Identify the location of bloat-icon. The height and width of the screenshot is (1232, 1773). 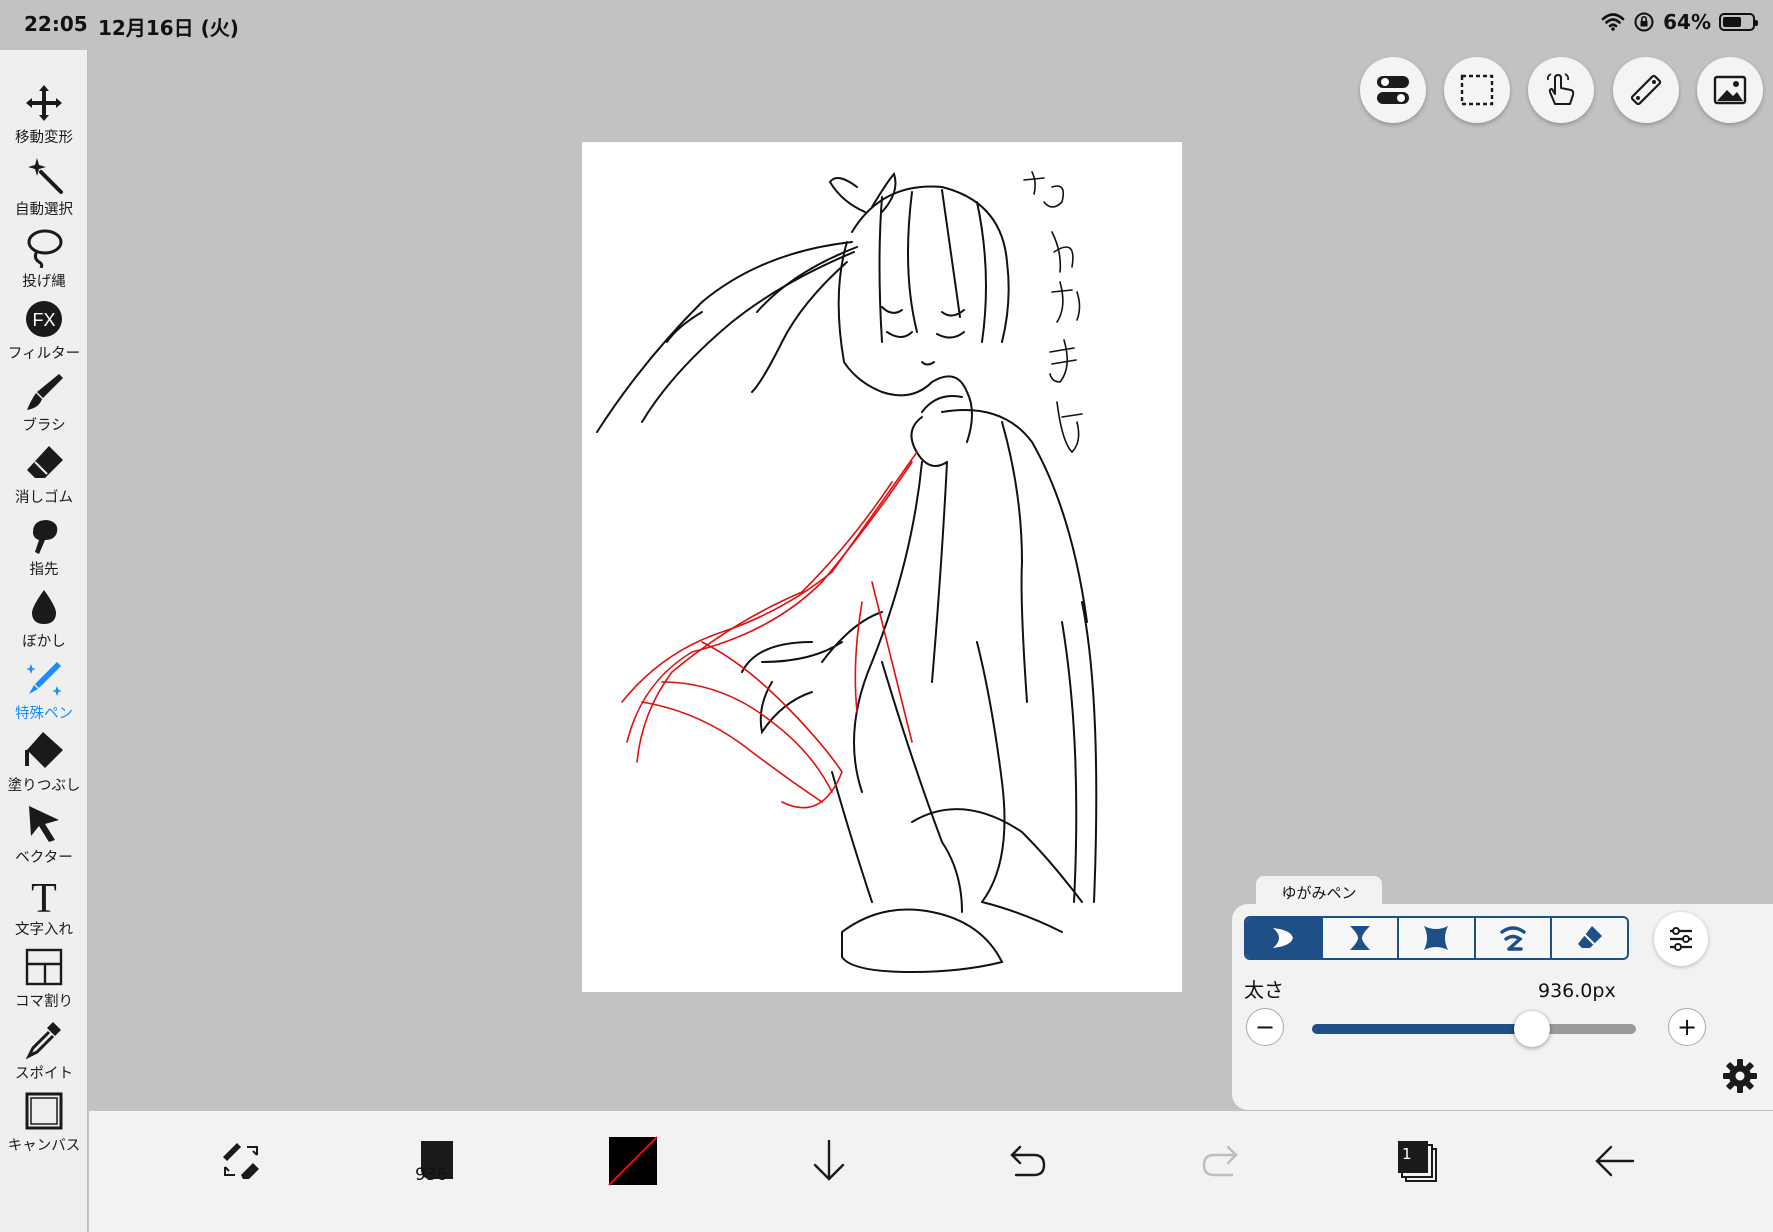
(1436, 938).